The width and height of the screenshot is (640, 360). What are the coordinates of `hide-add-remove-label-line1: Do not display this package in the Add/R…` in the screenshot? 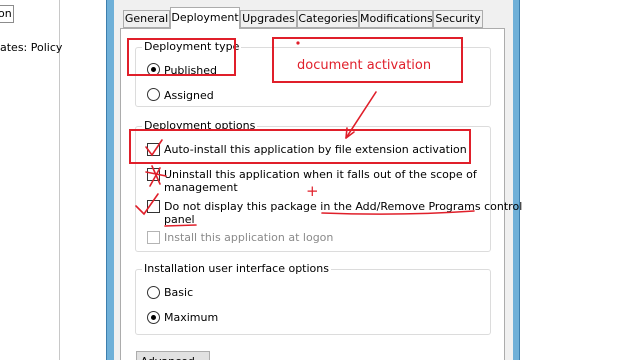 It's located at (343, 206).